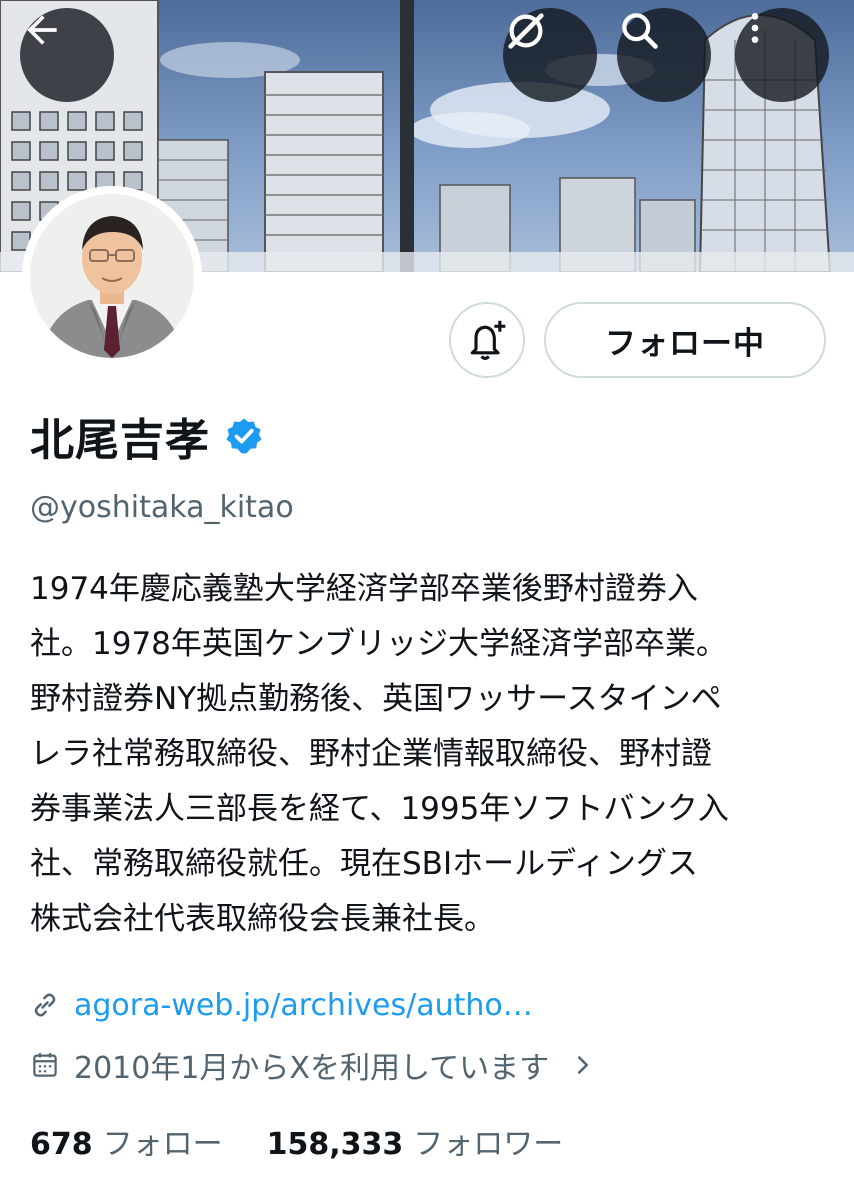 This screenshot has width=854, height=1200. I want to click on bio-line: 社。1978年英国ケンブリッジ大学経済学部卒業。, so click(379, 644).